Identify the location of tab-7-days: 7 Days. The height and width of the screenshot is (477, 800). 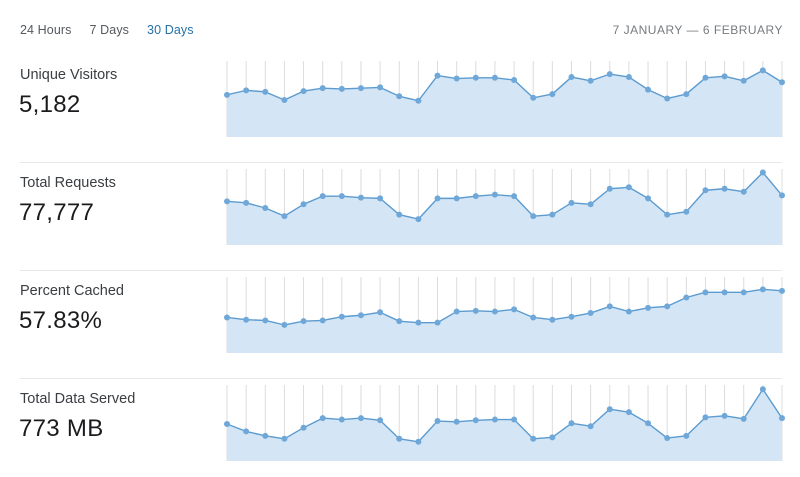
(110, 30).